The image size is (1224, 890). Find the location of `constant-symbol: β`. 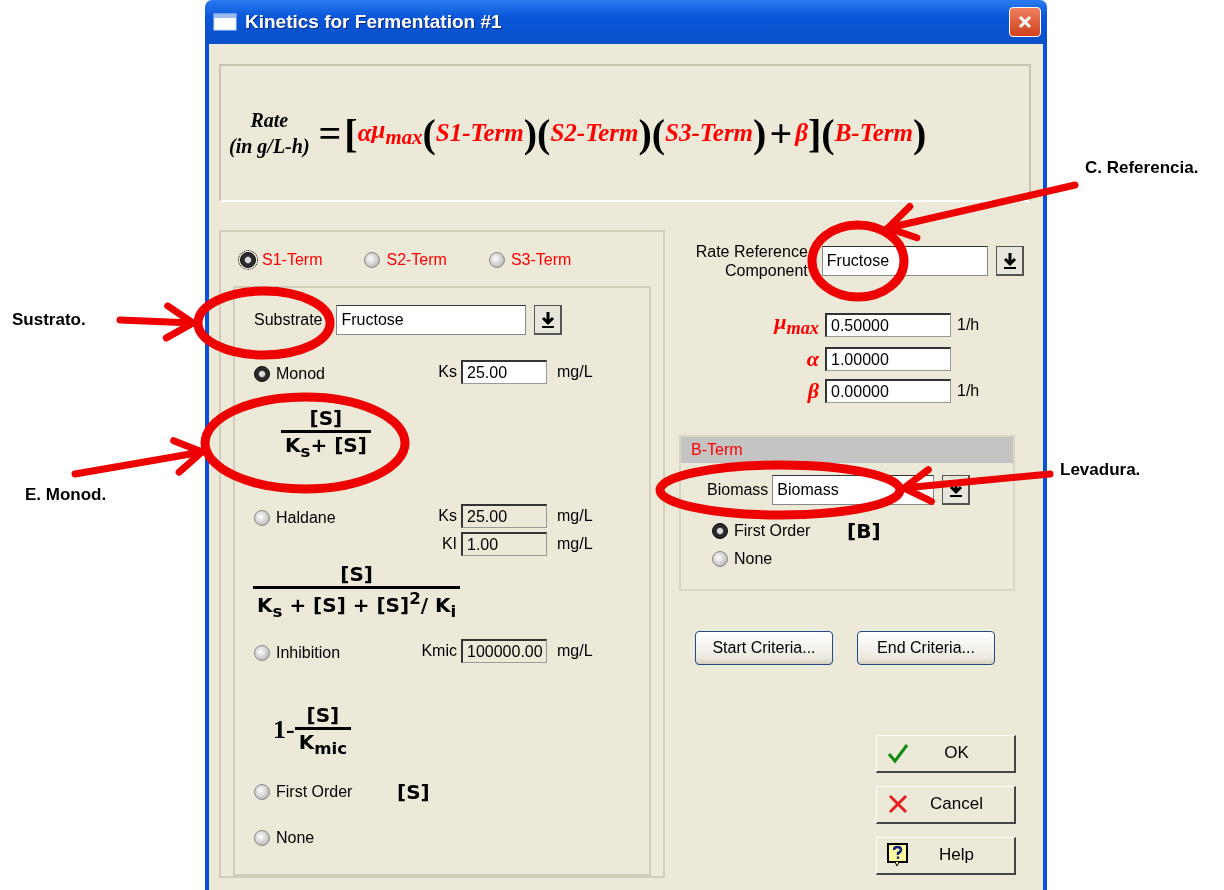

constant-symbol: β is located at coordinates (812, 390).